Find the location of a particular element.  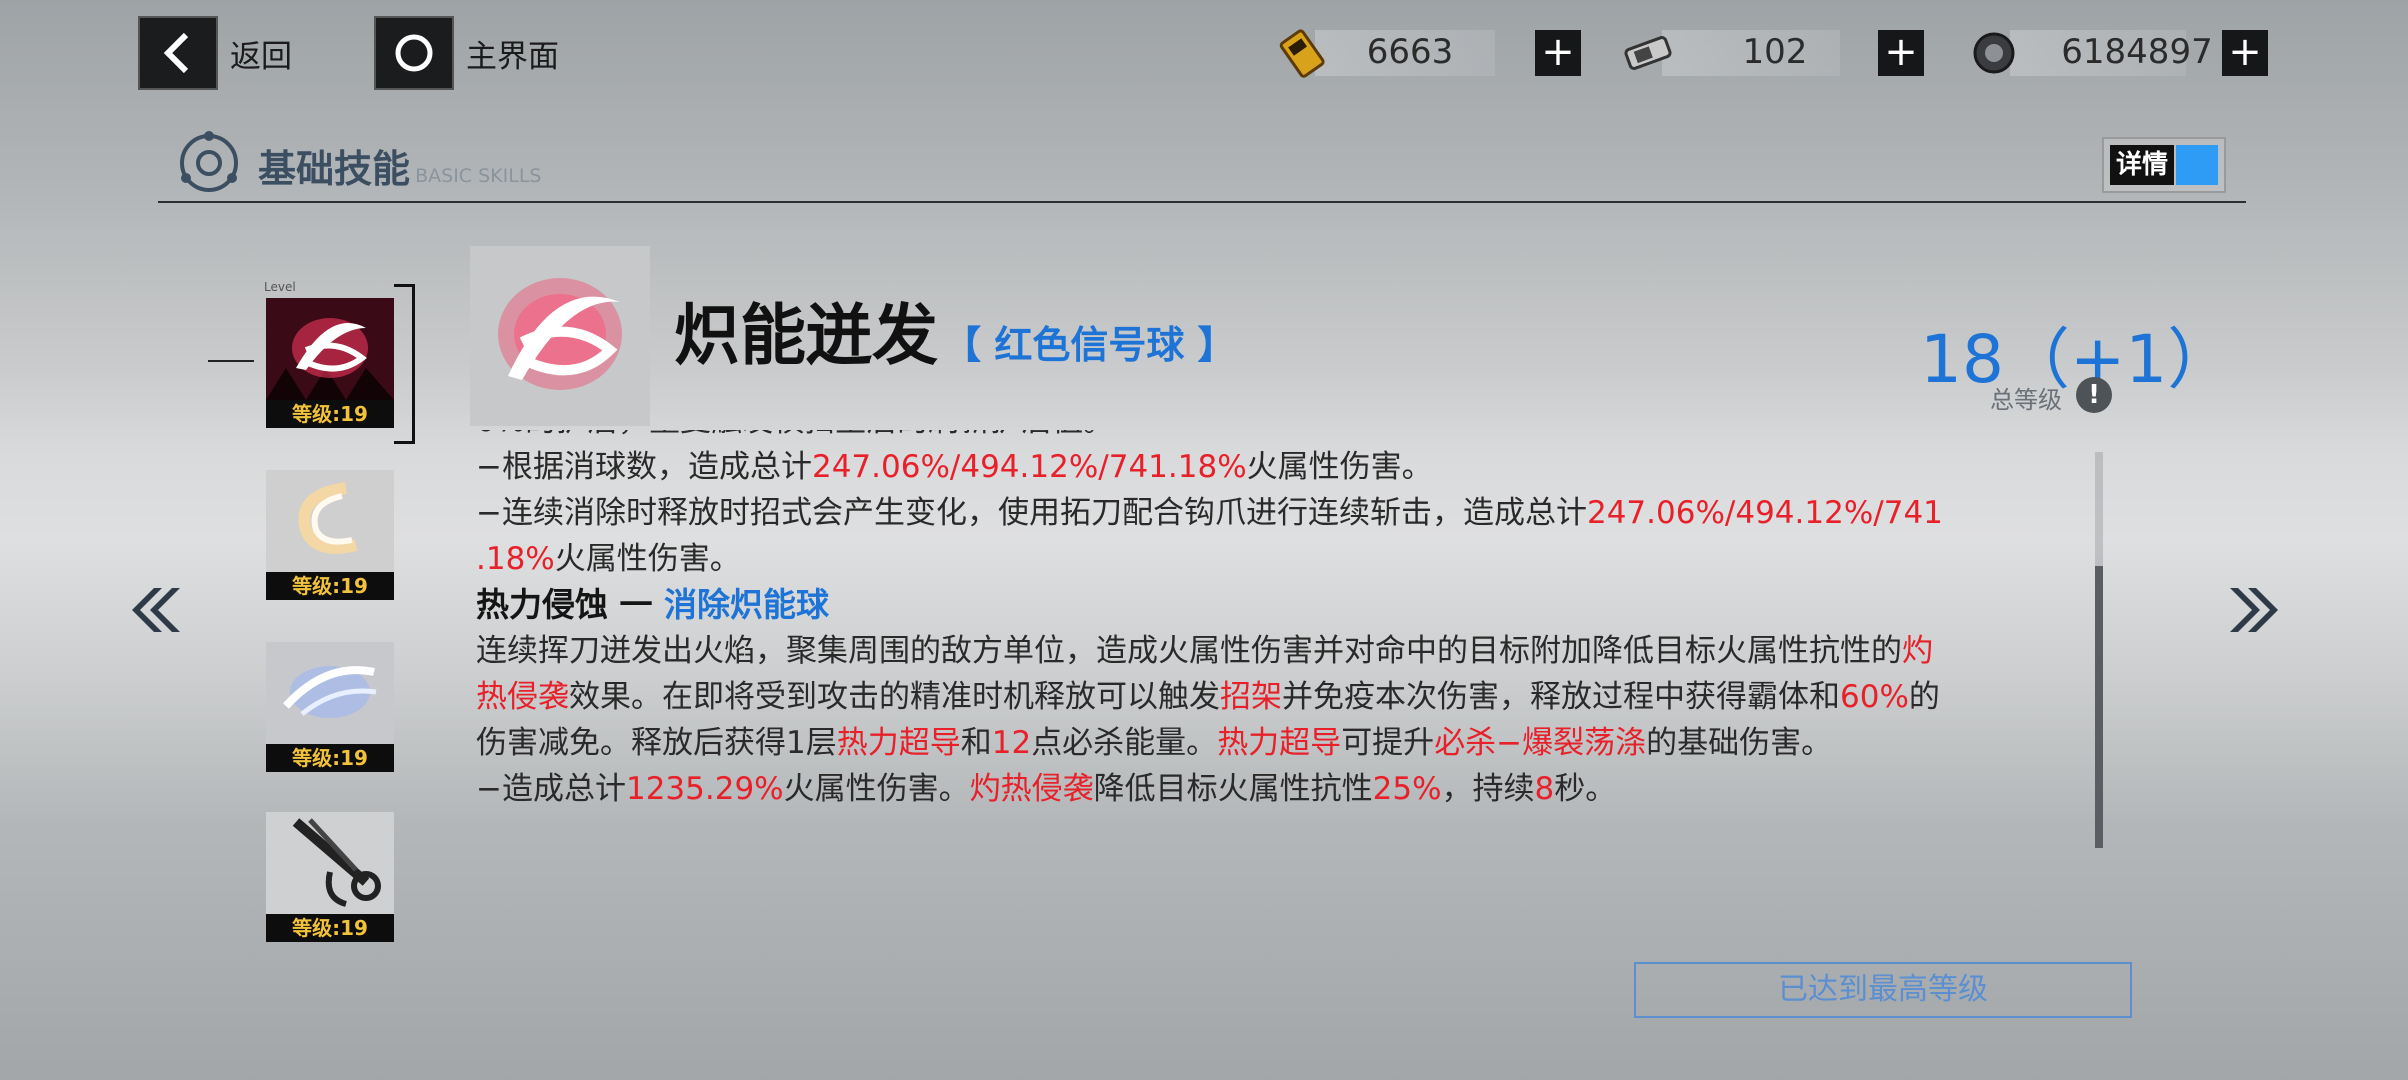

next-skill-button is located at coordinates (2256, 610).